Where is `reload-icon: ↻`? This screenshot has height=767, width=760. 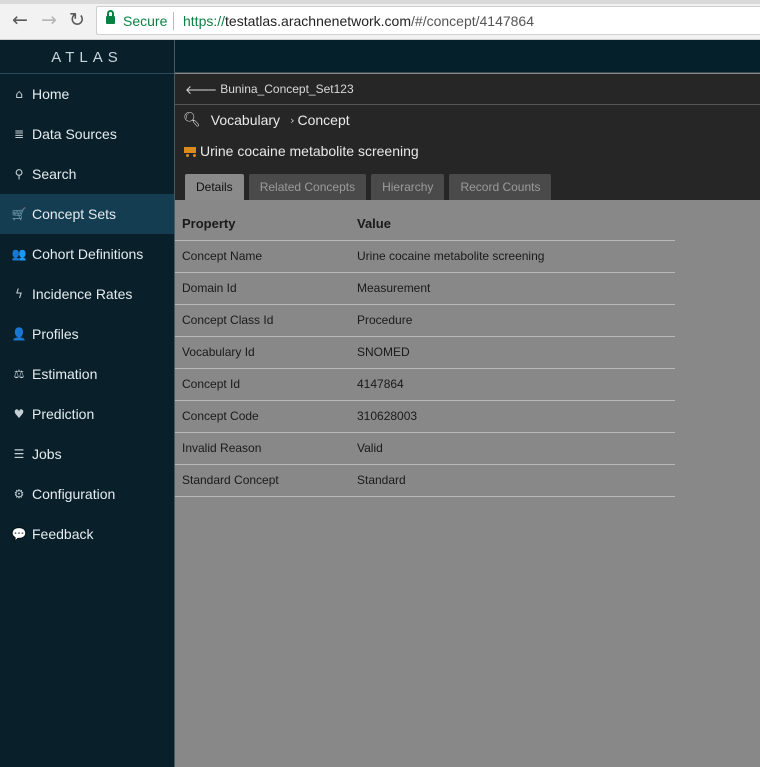 reload-icon: ↻ is located at coordinates (77, 20).